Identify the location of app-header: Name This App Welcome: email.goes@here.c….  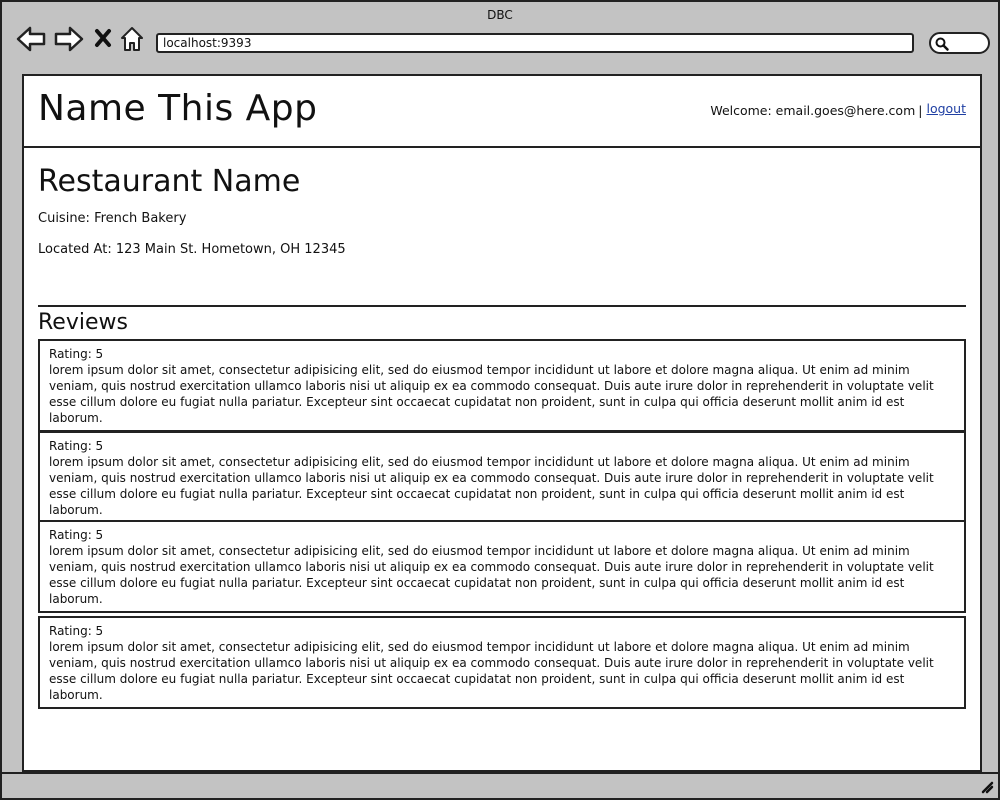
(502, 112).